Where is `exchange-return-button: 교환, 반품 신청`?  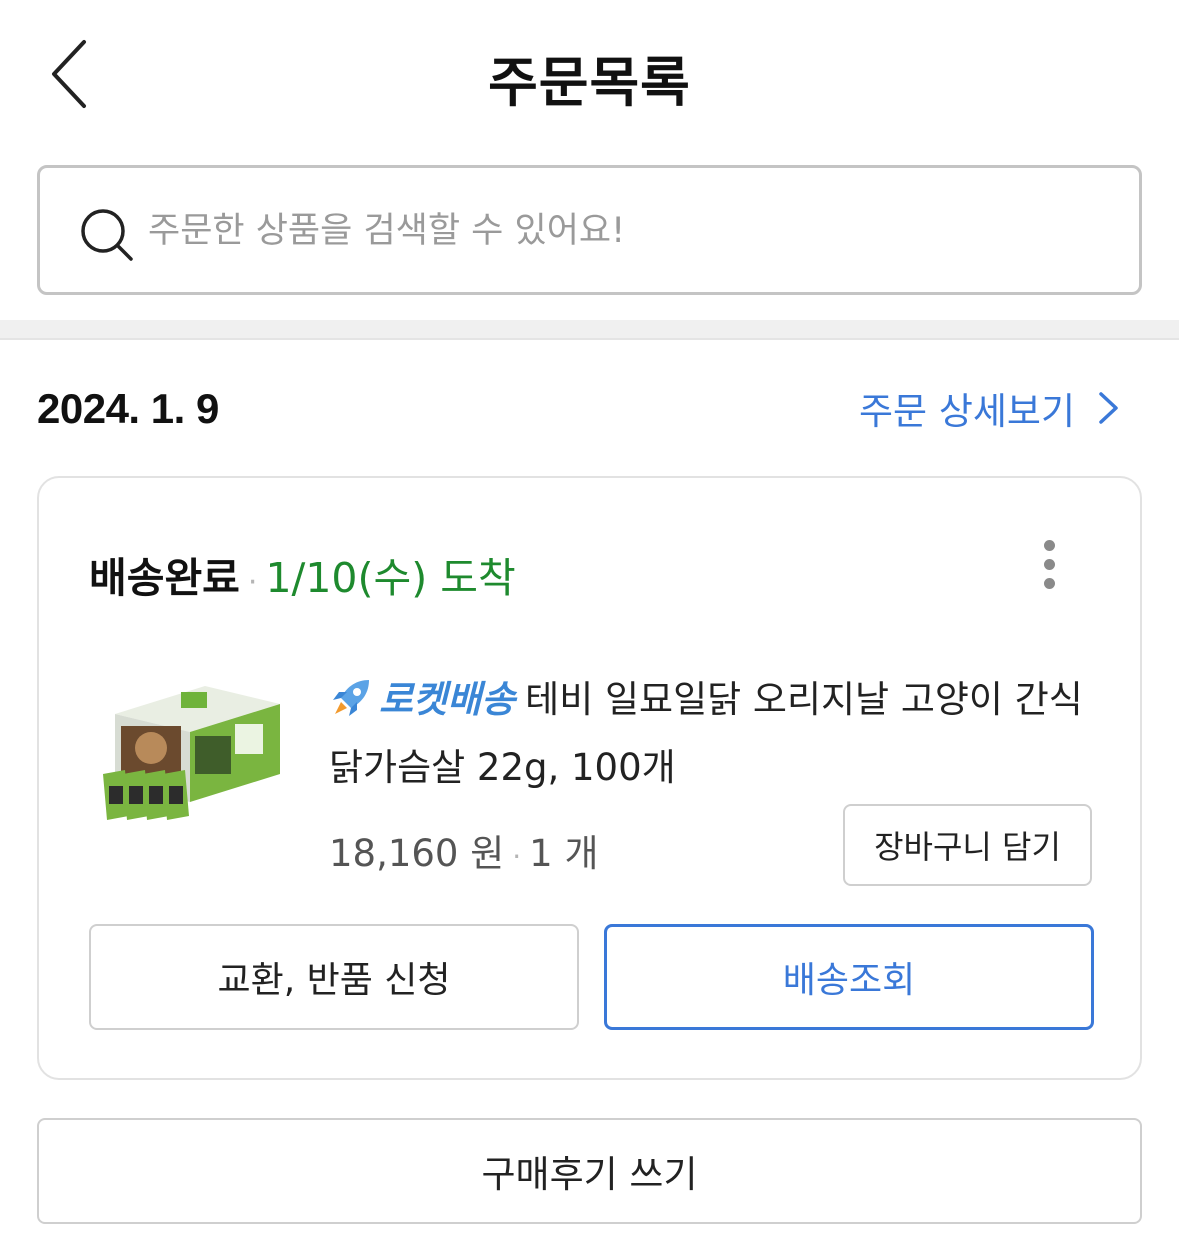
exchange-return-button: 교환, 반품 신청 is located at coordinates (334, 977).